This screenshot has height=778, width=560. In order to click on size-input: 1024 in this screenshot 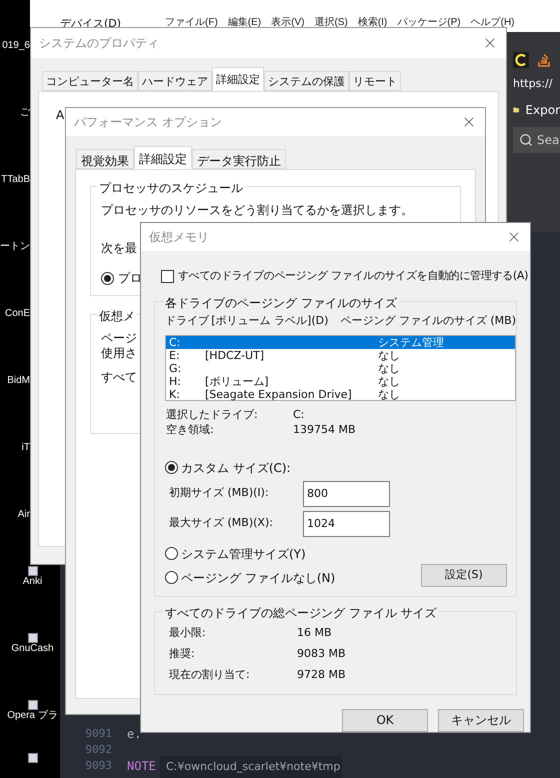, I will do `click(346, 523)`.